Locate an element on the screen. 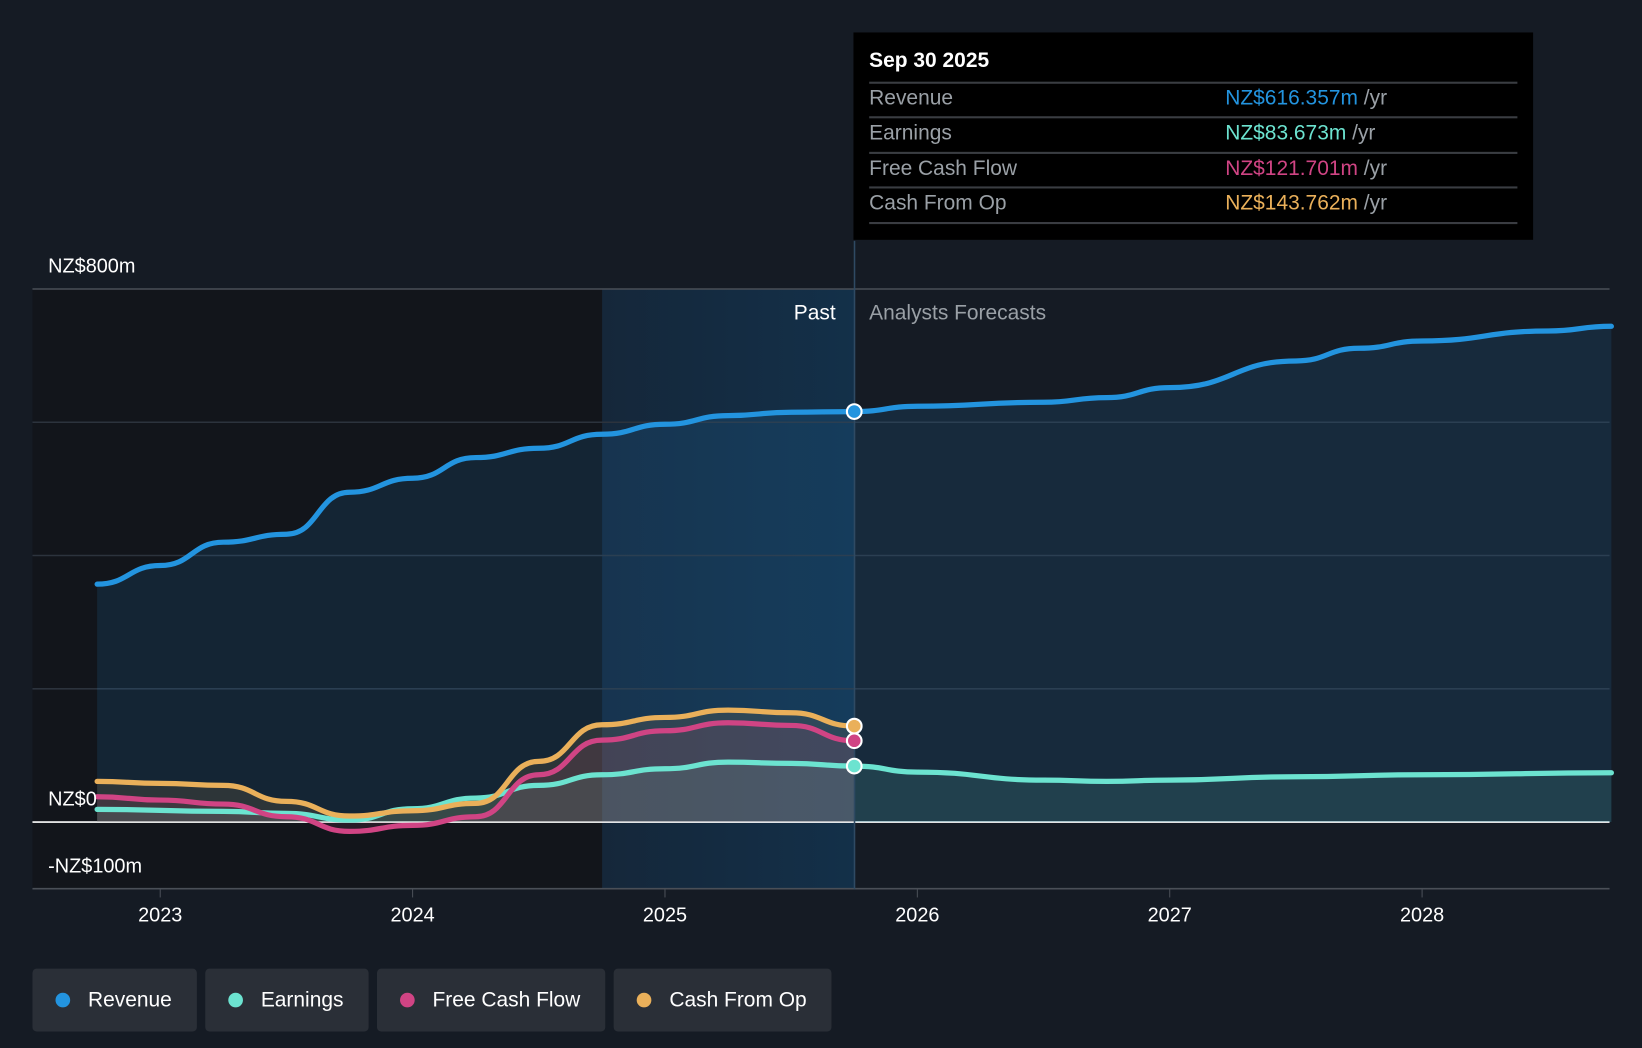  legend-cfo-button: Cash From Op is located at coordinates (722, 1000).